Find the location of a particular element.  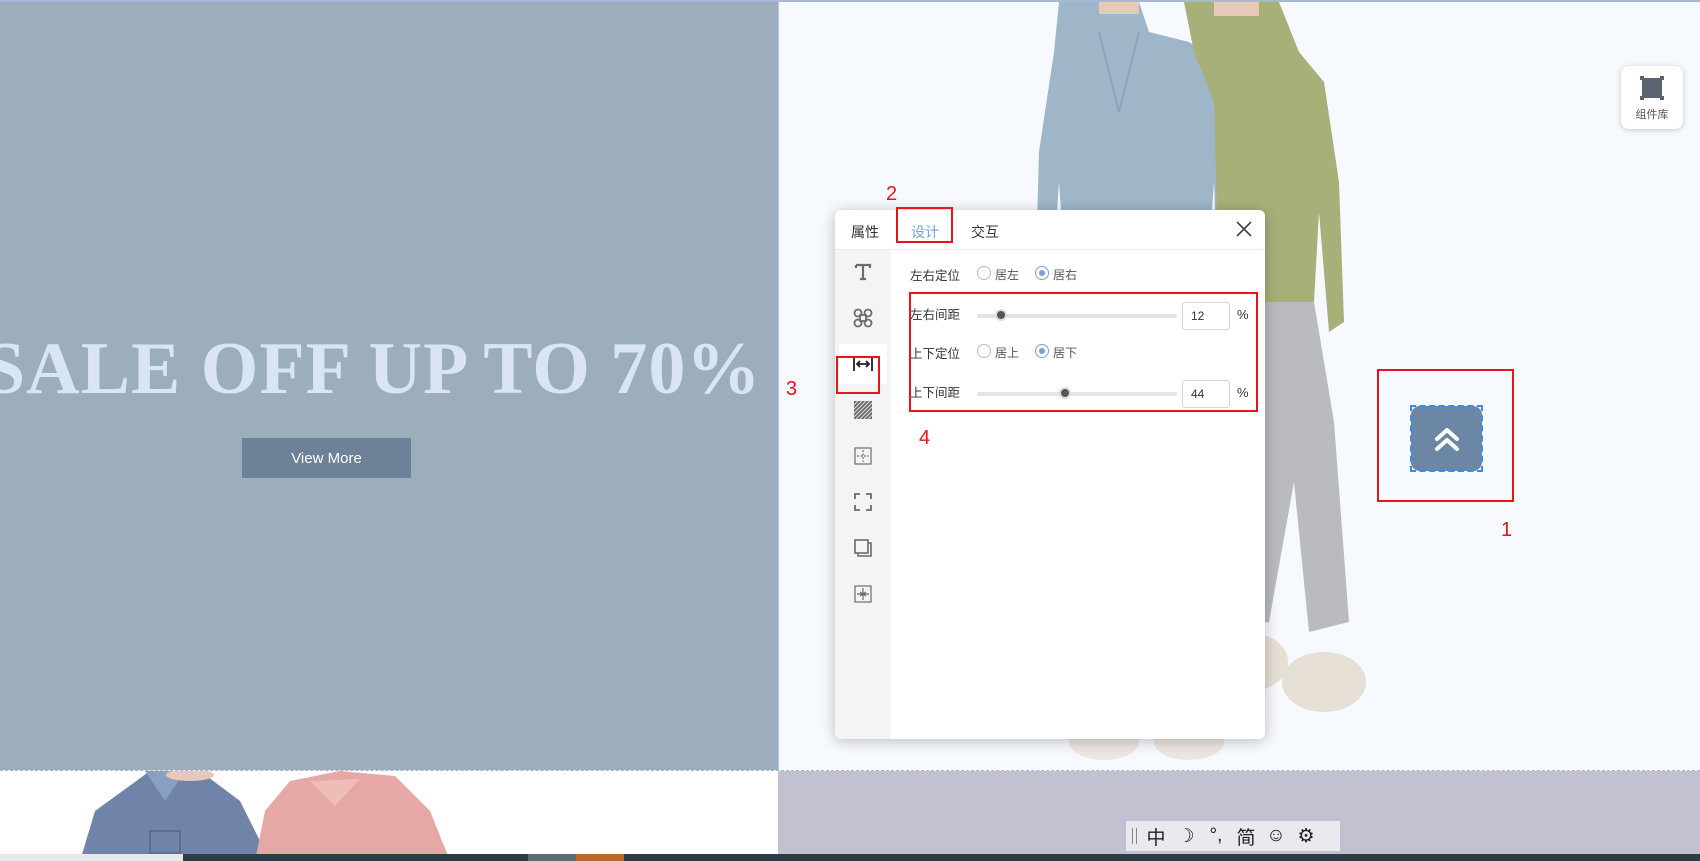

vertical-spacing-input: 44 is located at coordinates (1206, 394).